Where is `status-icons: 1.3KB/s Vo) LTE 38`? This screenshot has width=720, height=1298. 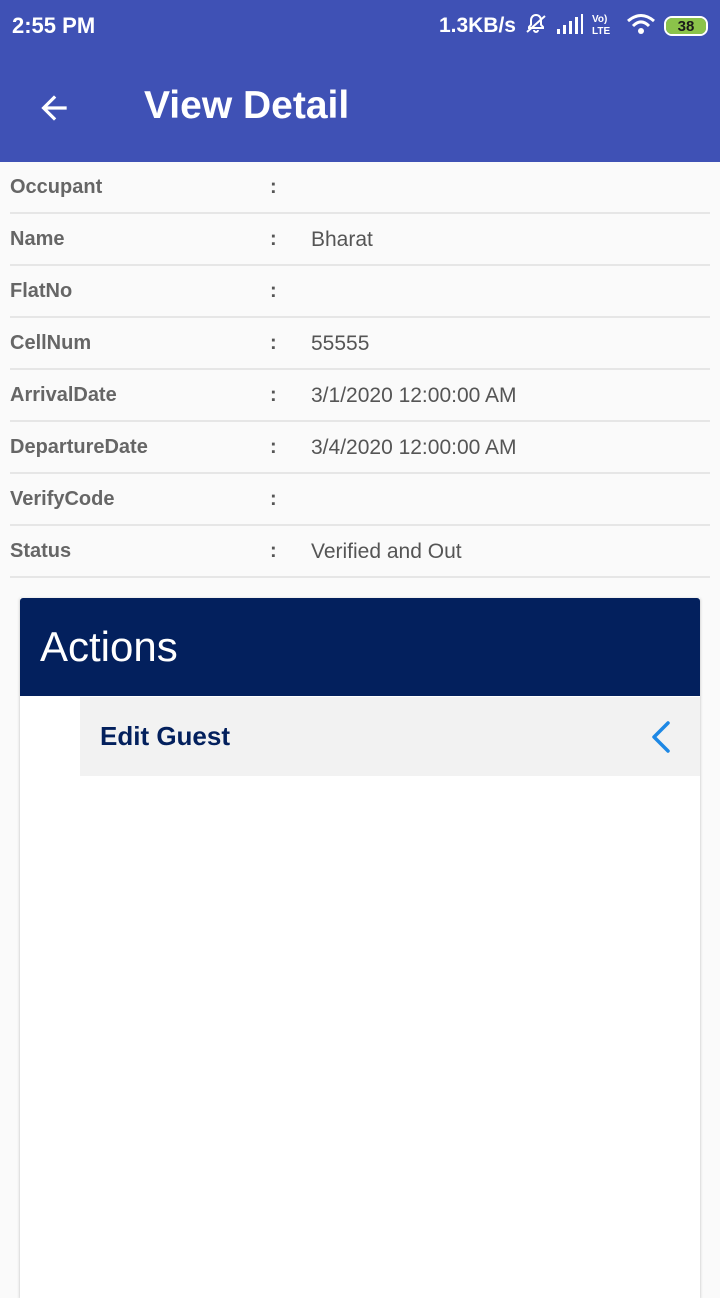 status-icons: 1.3KB/s Vo) LTE 38 is located at coordinates (573, 26).